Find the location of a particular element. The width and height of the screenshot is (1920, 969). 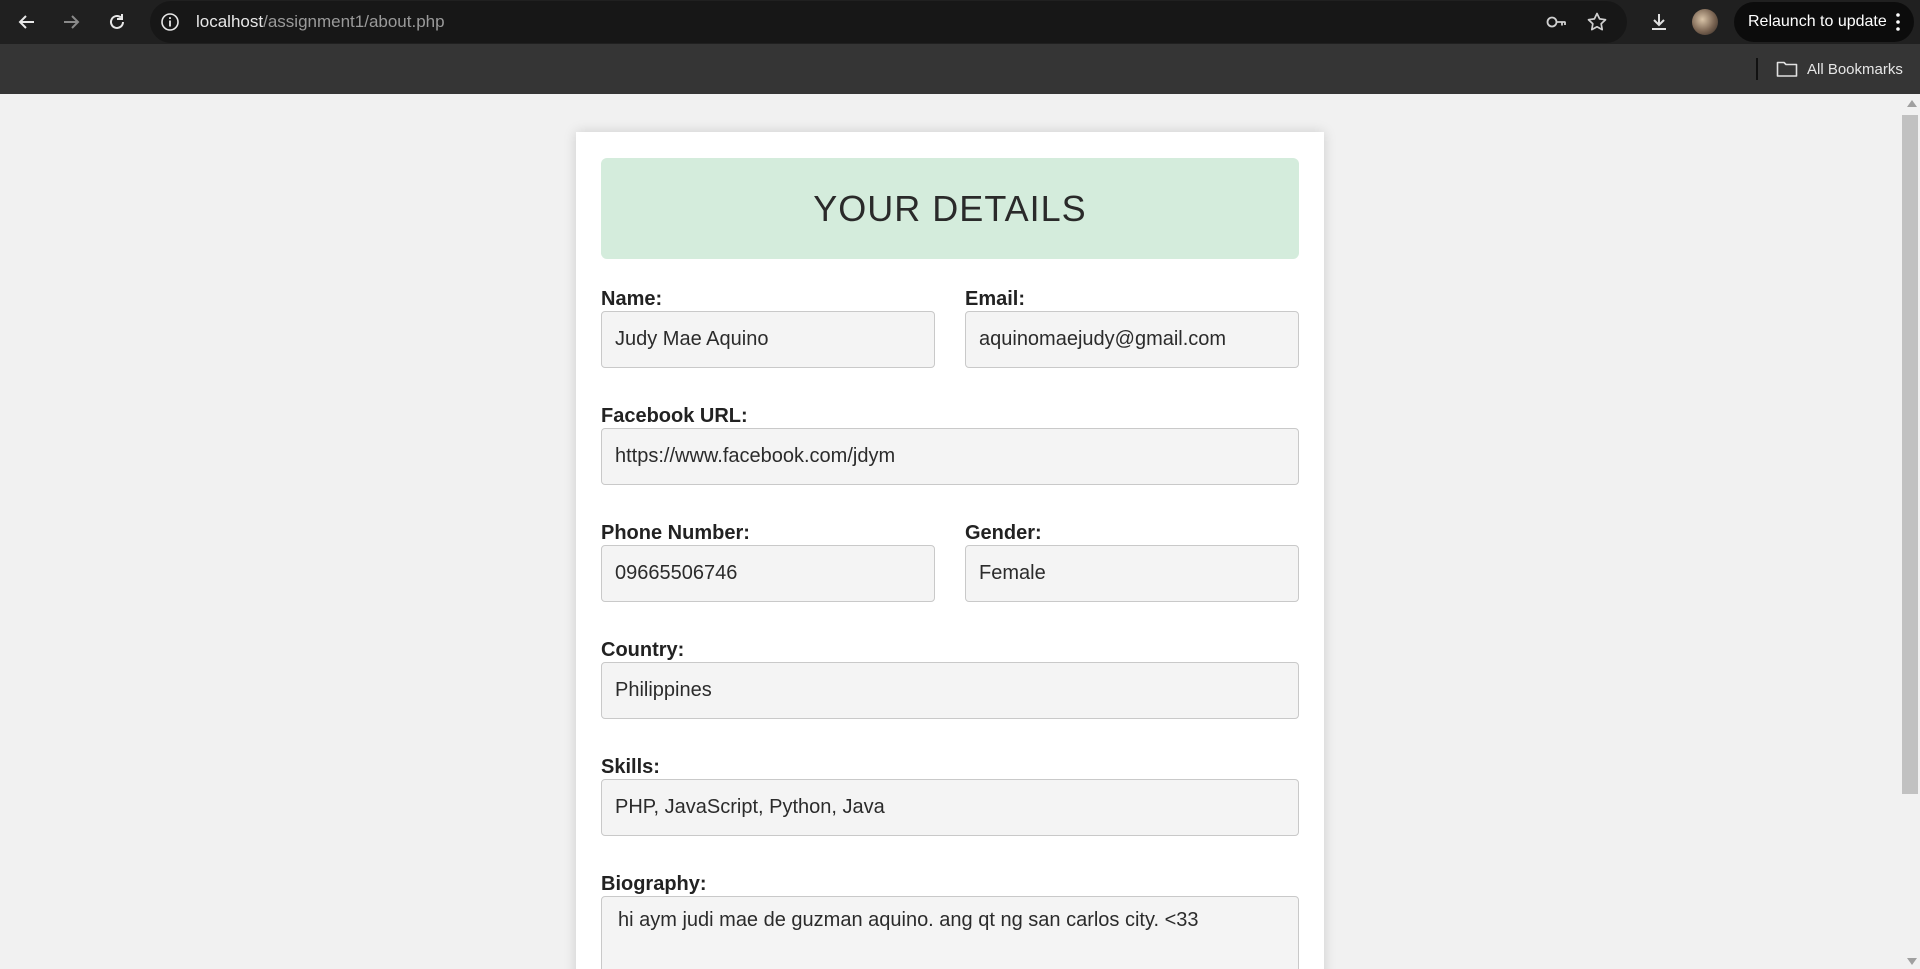

folder-icon is located at coordinates (1787, 69).